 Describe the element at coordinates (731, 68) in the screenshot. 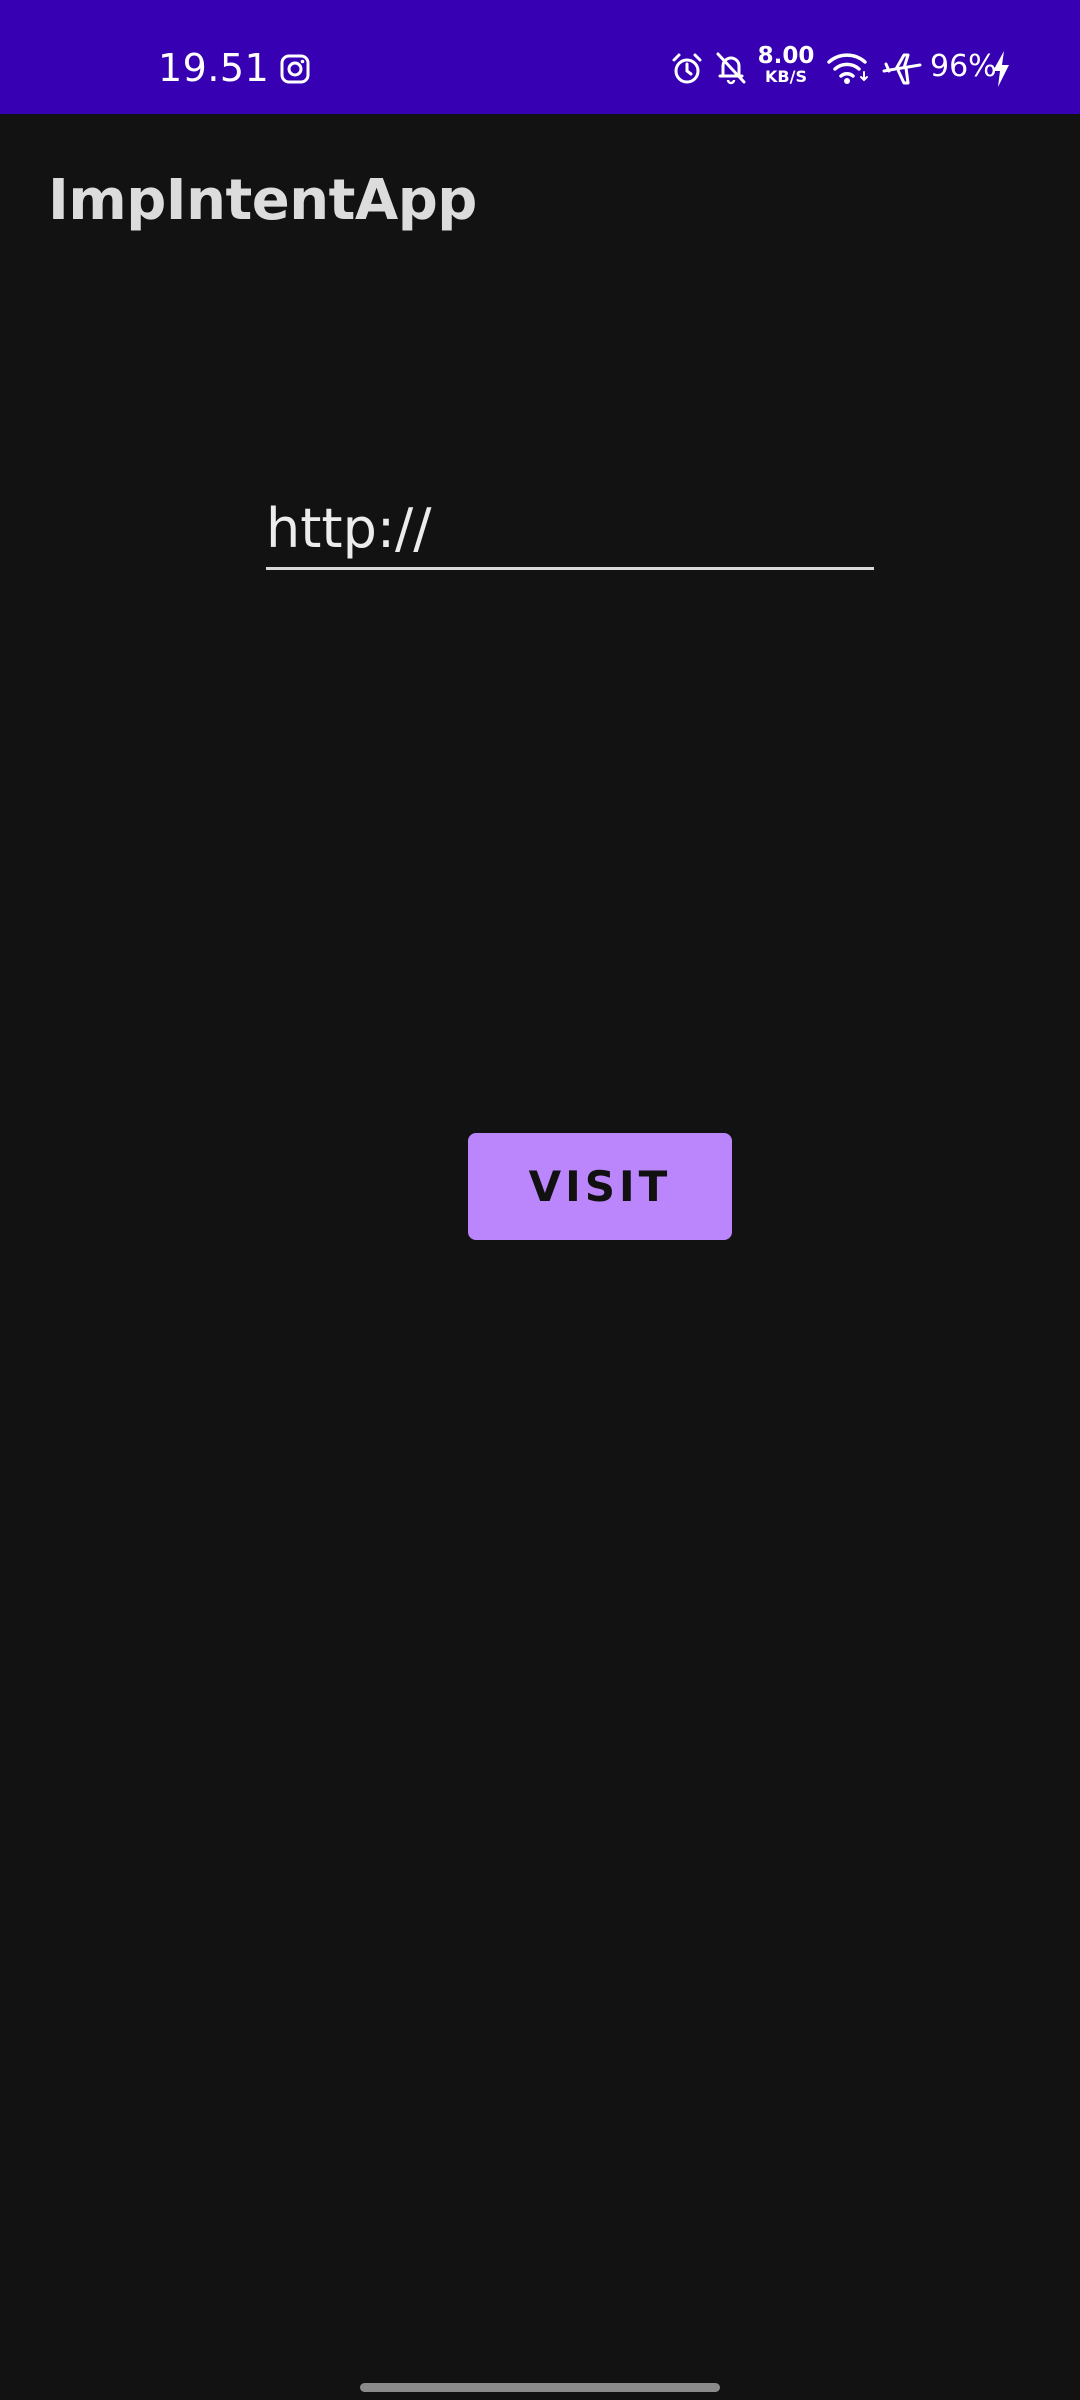

I see `muted-bell-icon` at that location.